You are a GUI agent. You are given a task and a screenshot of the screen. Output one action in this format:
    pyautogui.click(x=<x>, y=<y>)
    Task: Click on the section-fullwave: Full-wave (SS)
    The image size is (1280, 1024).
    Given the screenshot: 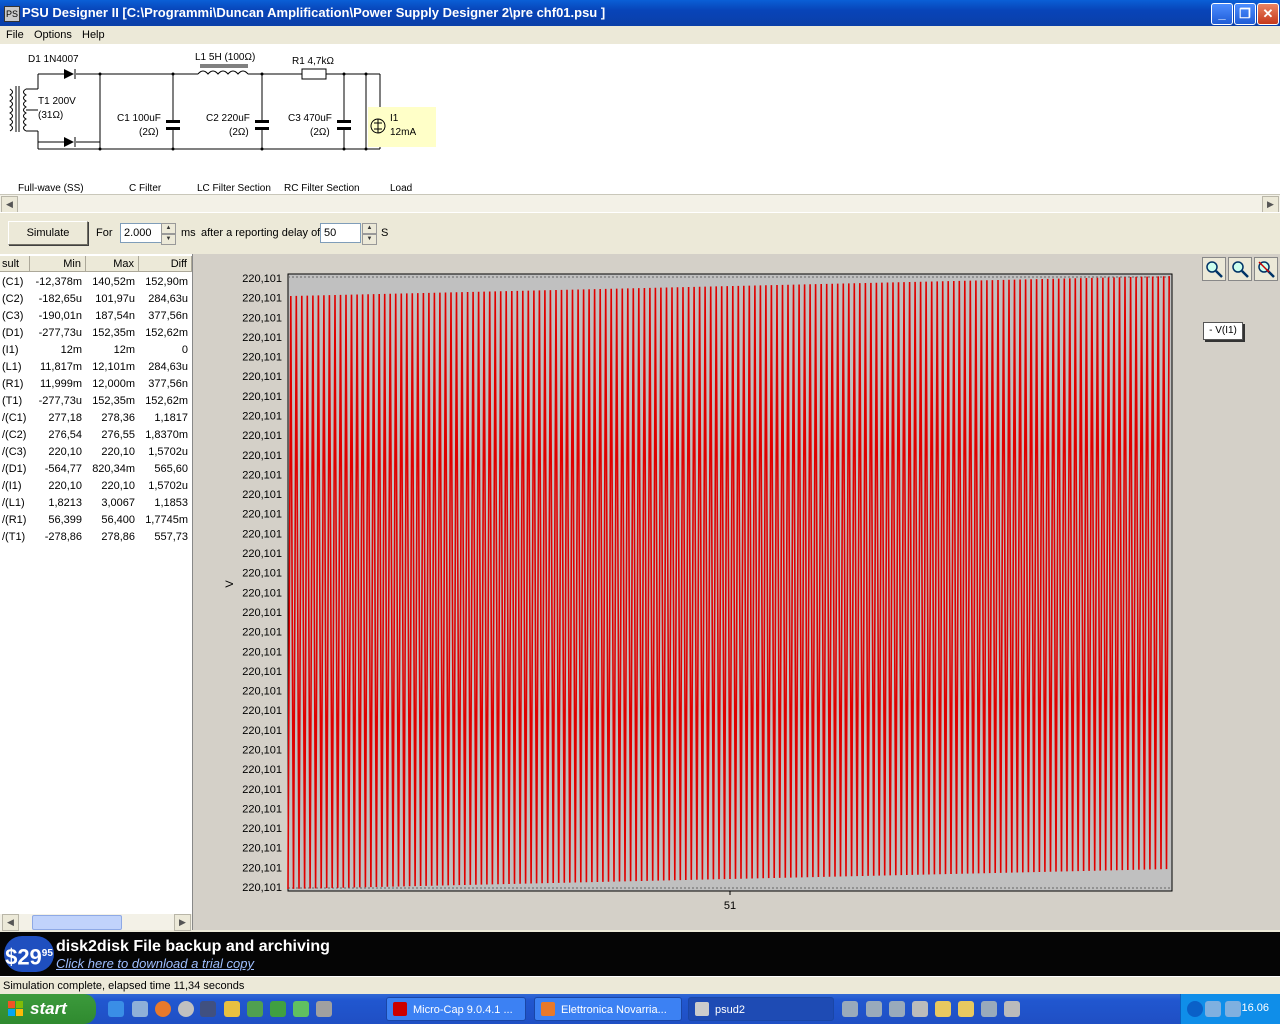 What is the action you would take?
    pyautogui.click(x=51, y=188)
    